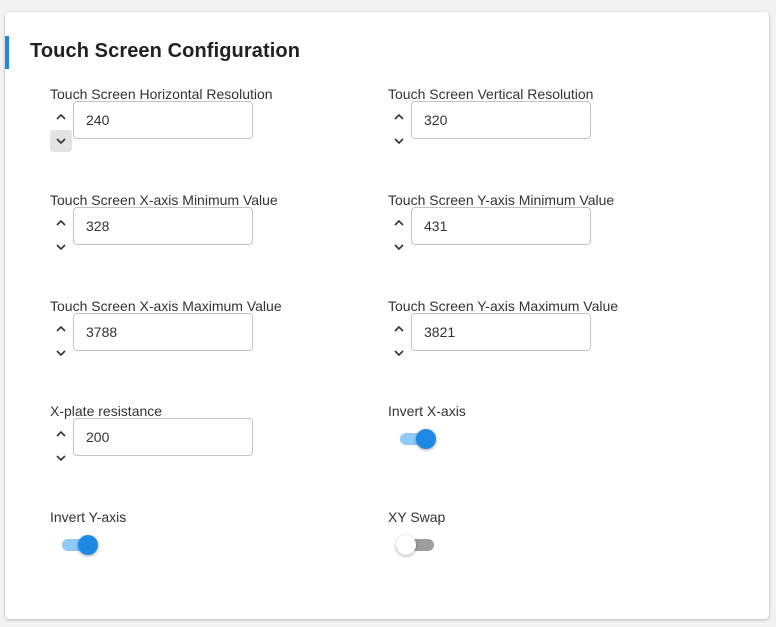 The height and width of the screenshot is (627, 776). I want to click on x-plate-resistance-input, so click(163, 437).